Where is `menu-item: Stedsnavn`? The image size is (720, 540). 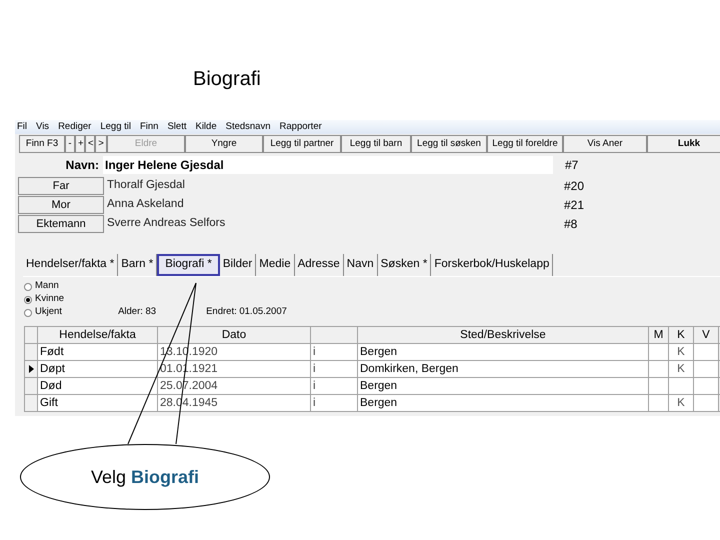
menu-item: Stedsnavn is located at coordinates (248, 127).